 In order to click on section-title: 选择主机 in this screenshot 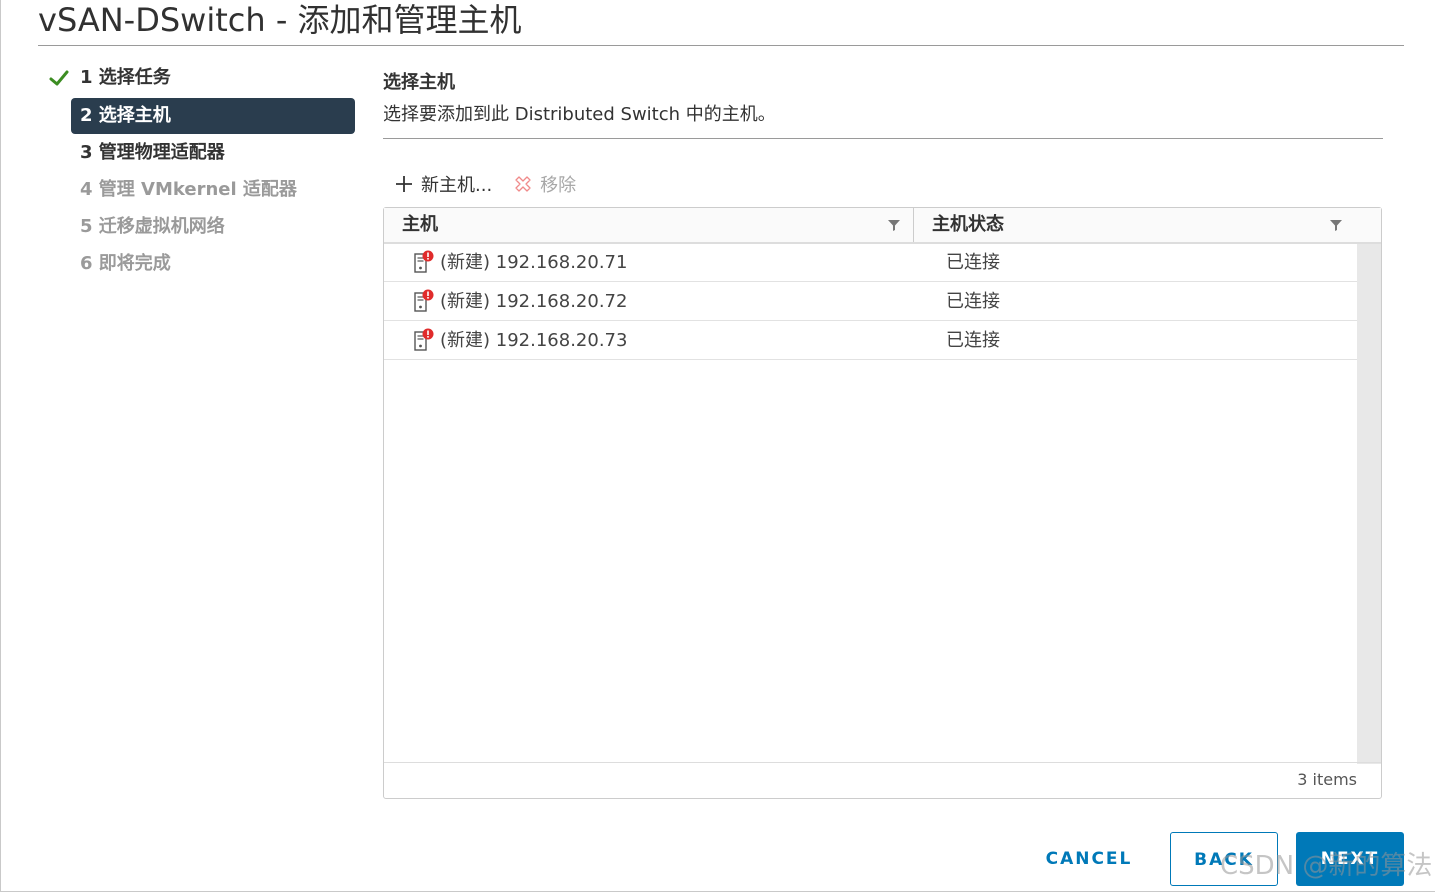, I will do `click(419, 82)`.